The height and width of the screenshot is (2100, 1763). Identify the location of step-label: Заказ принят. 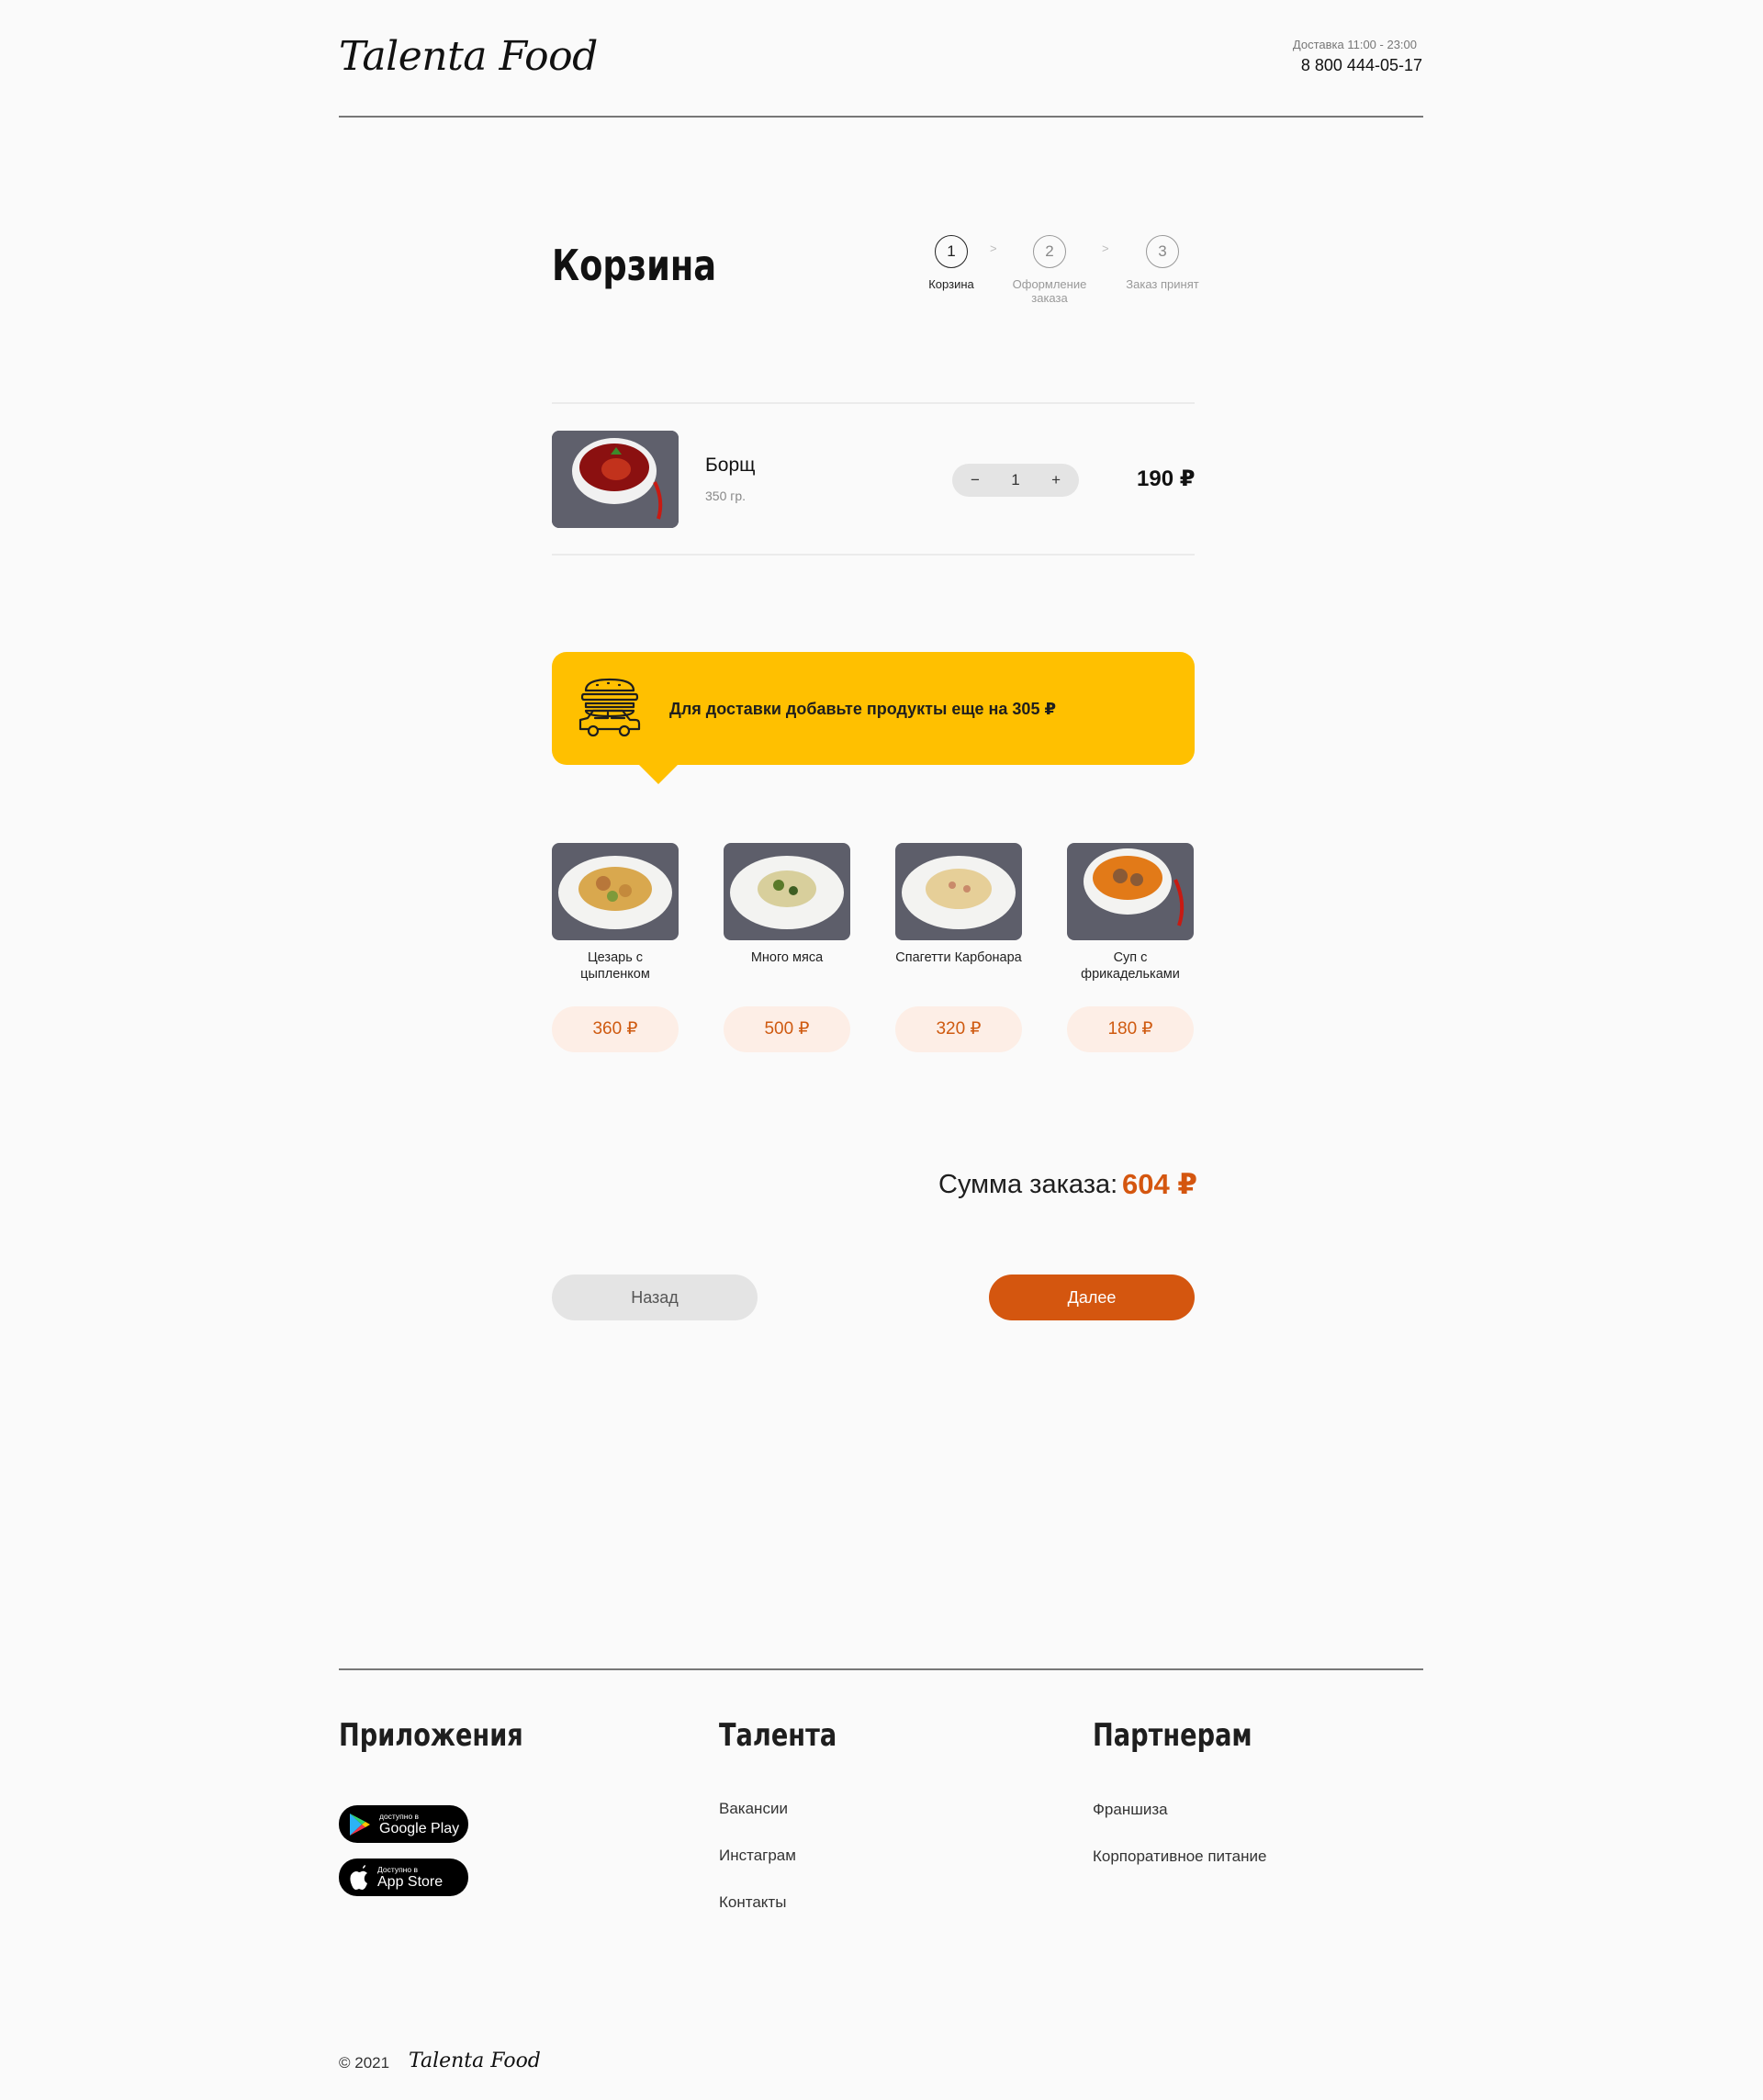
(1162, 284).